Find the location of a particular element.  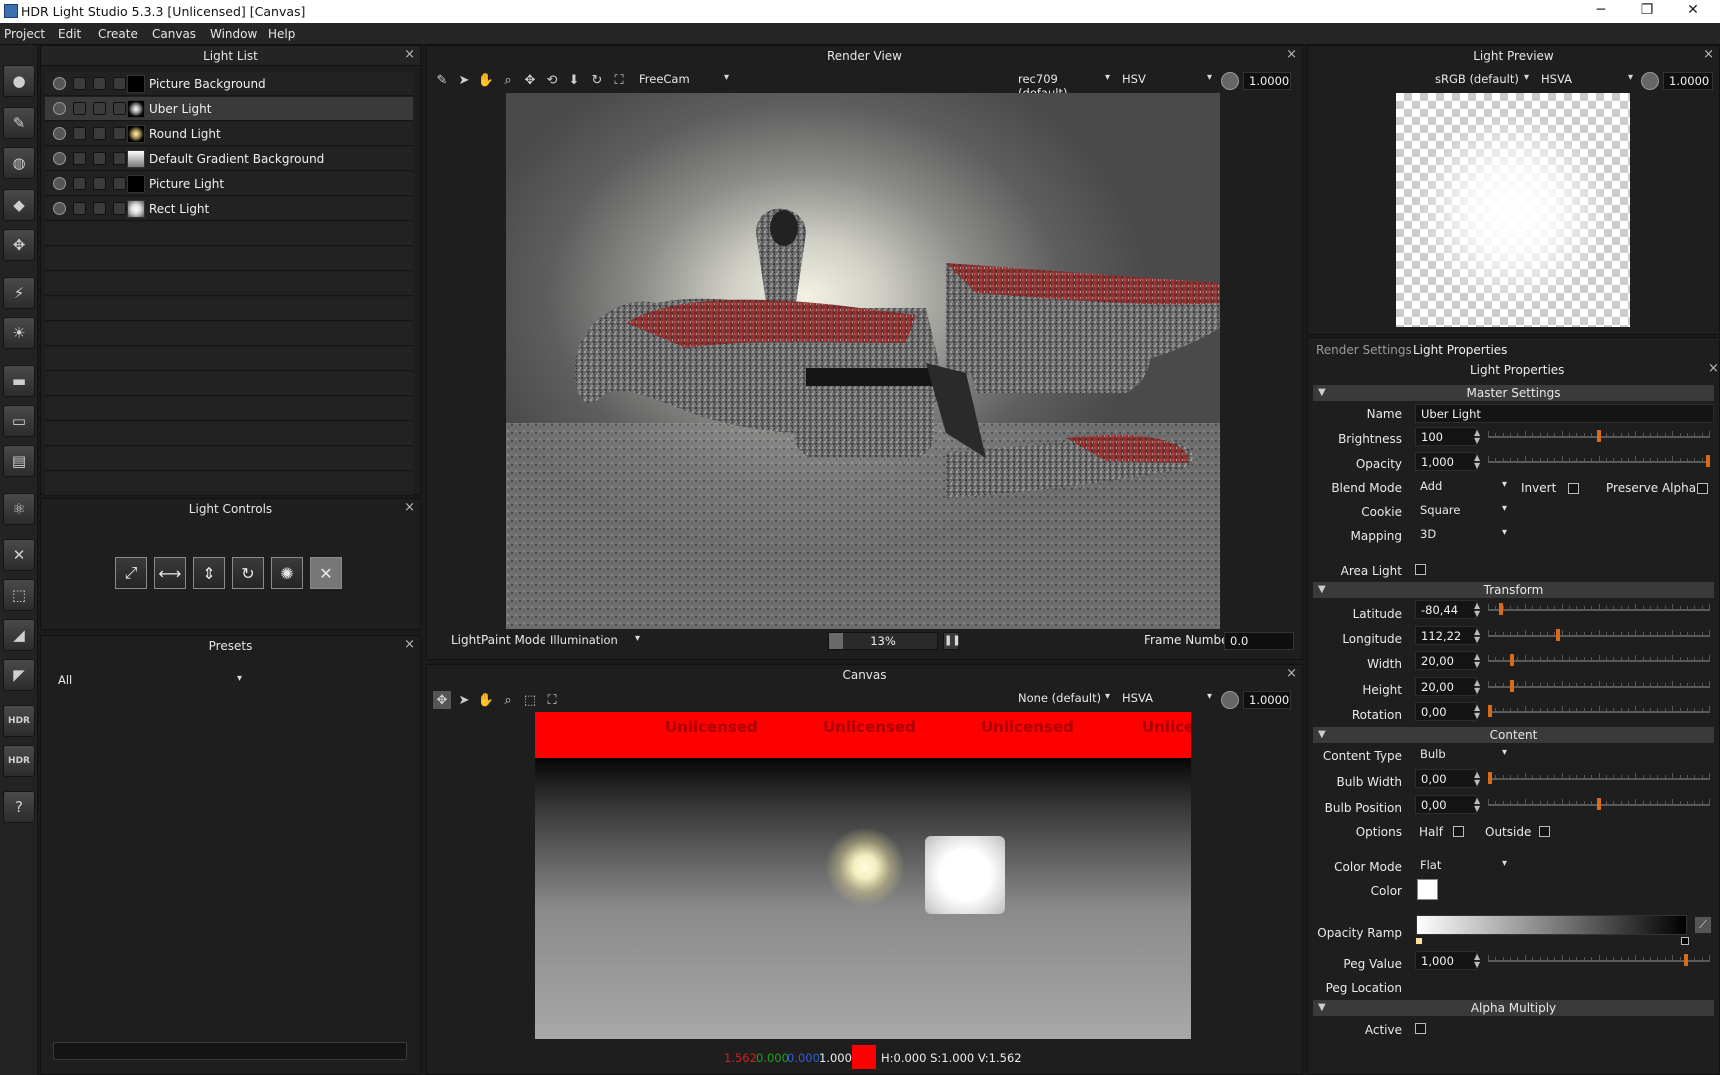

presets-filter-dropdown: All is located at coordinates (150, 681).